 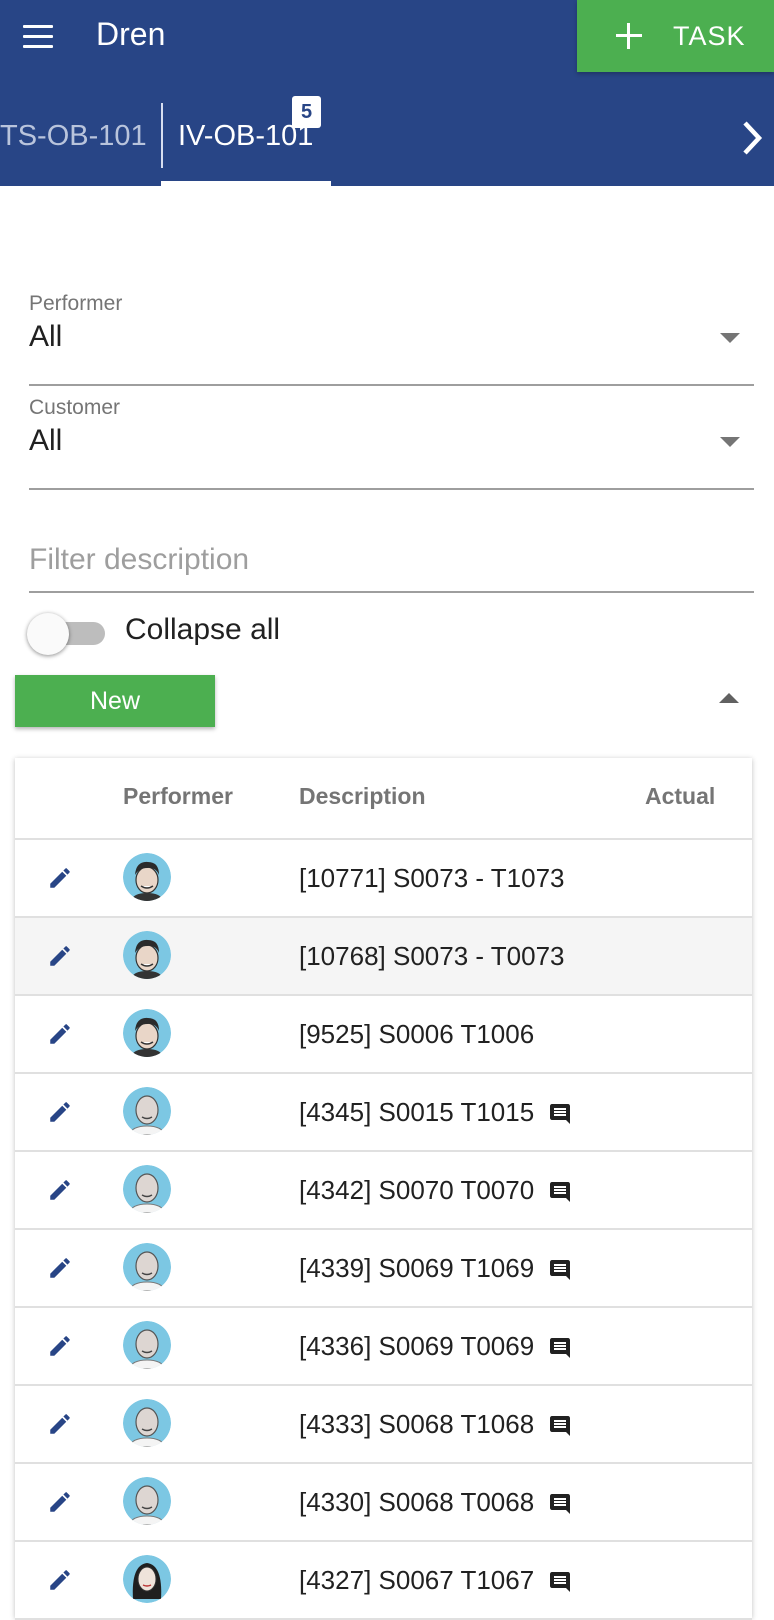 What do you see at coordinates (387, 93) in the screenshot?
I see `app-bar: Dren TASK TS-OB-101 IV-OB-101 5` at bounding box center [387, 93].